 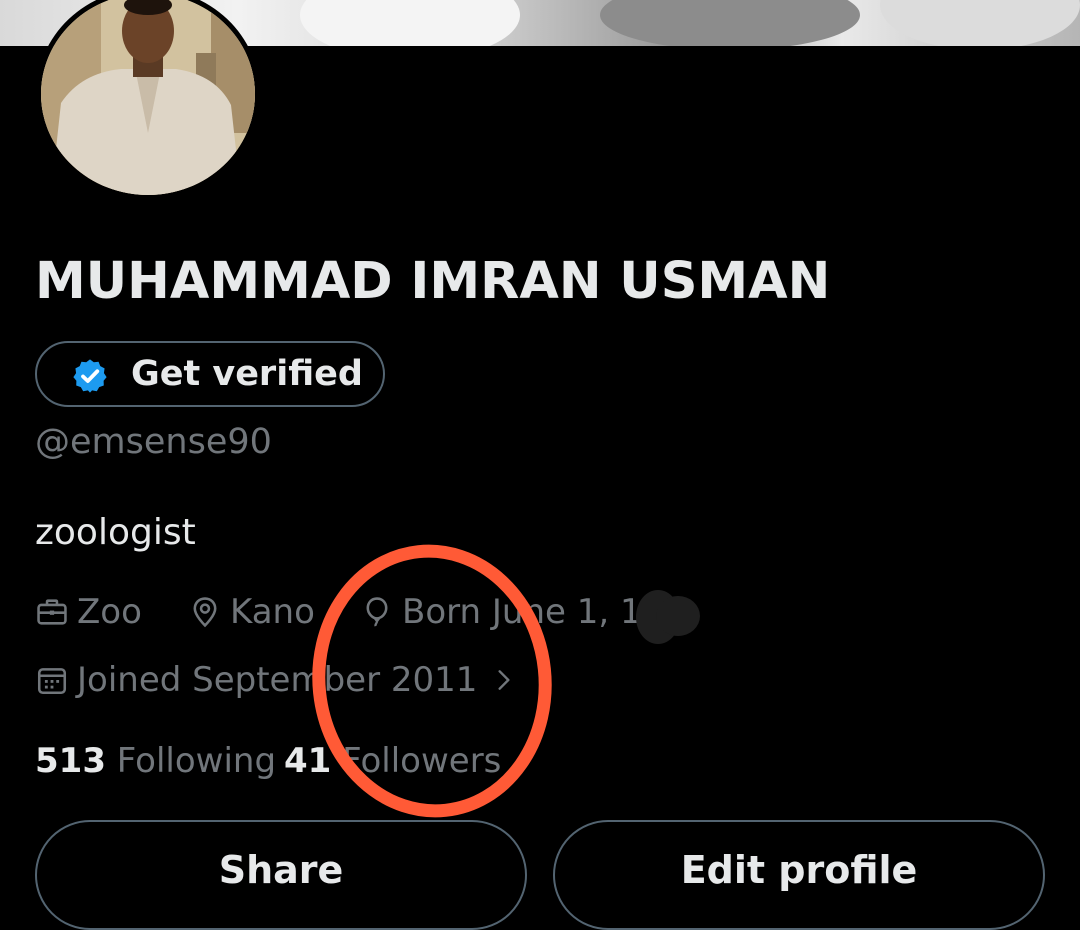 I want to click on avatar-photo, so click(x=148, y=97).